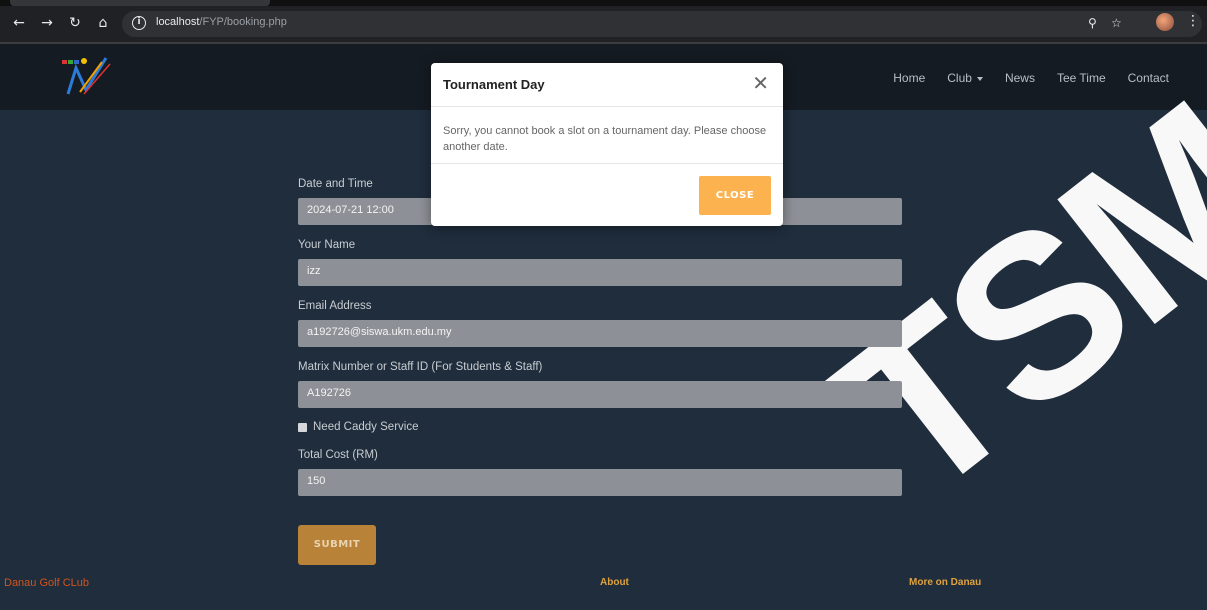  Describe the element at coordinates (607, 85) in the screenshot. I see `modal-header: Tournament Day ✕` at that location.